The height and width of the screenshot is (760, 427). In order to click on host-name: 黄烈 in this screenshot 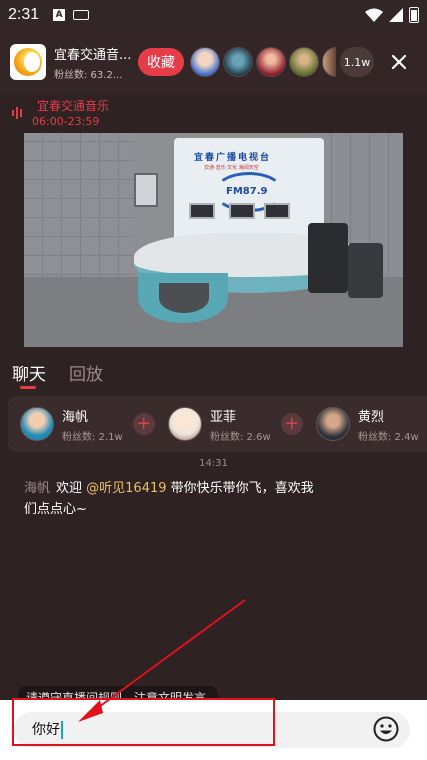, I will do `click(371, 417)`.